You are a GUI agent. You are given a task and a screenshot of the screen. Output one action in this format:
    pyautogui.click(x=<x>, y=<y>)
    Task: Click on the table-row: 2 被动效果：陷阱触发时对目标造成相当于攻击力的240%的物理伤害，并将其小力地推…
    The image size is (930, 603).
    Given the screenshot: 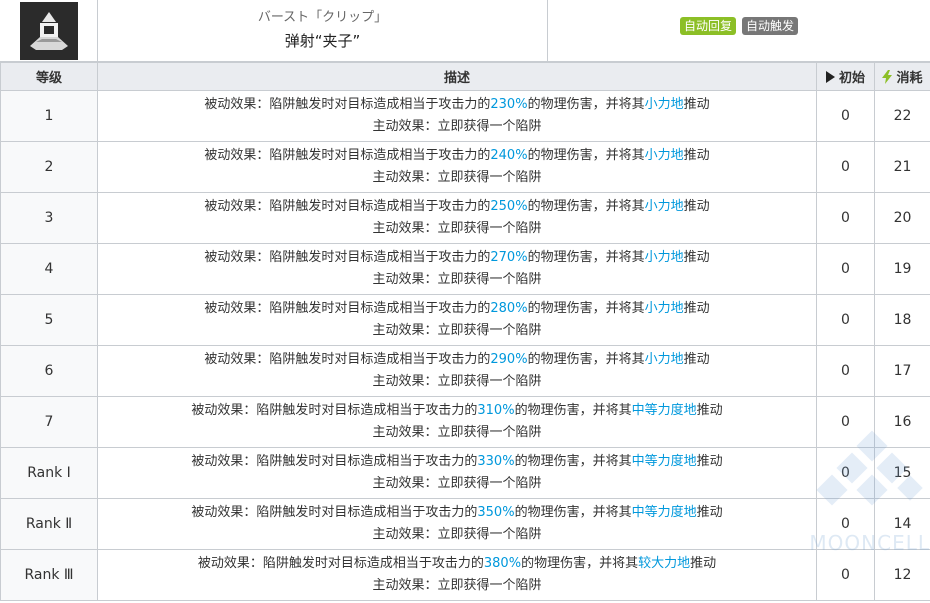 What is the action you would take?
    pyautogui.click(x=465, y=167)
    